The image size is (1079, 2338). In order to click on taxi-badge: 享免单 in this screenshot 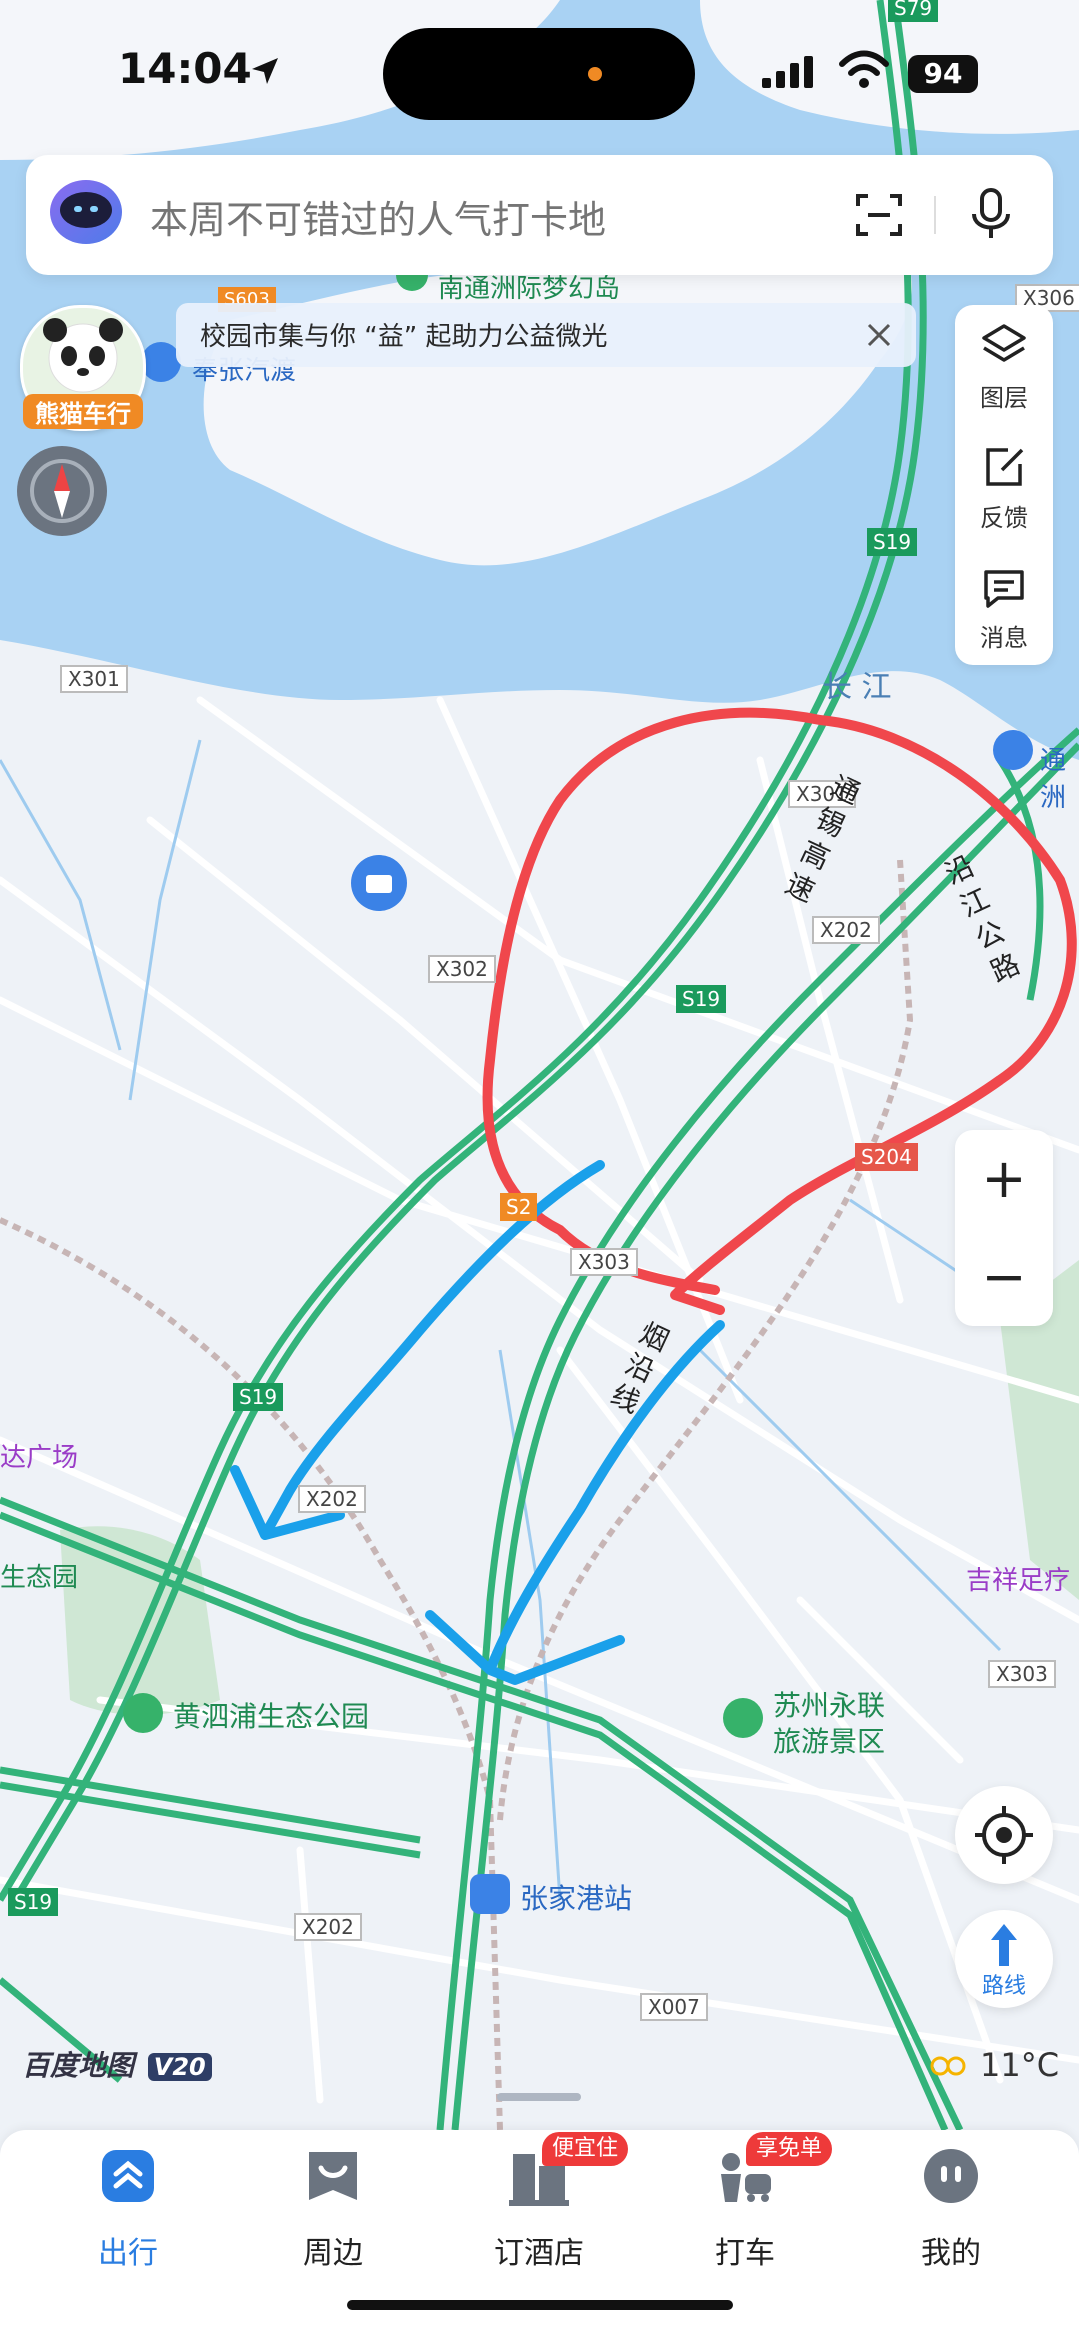, I will do `click(789, 2149)`.